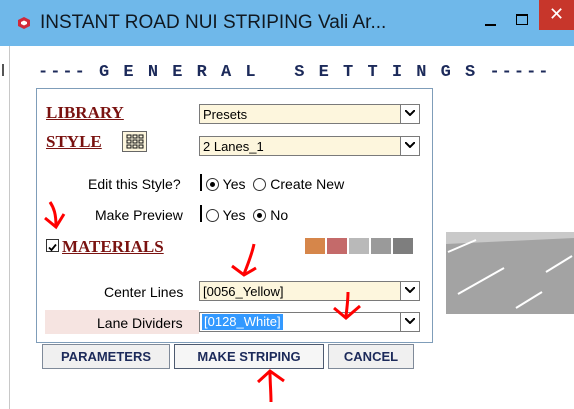  I want to click on lane-dividers-dropdown: [0128_White], so click(309, 322).